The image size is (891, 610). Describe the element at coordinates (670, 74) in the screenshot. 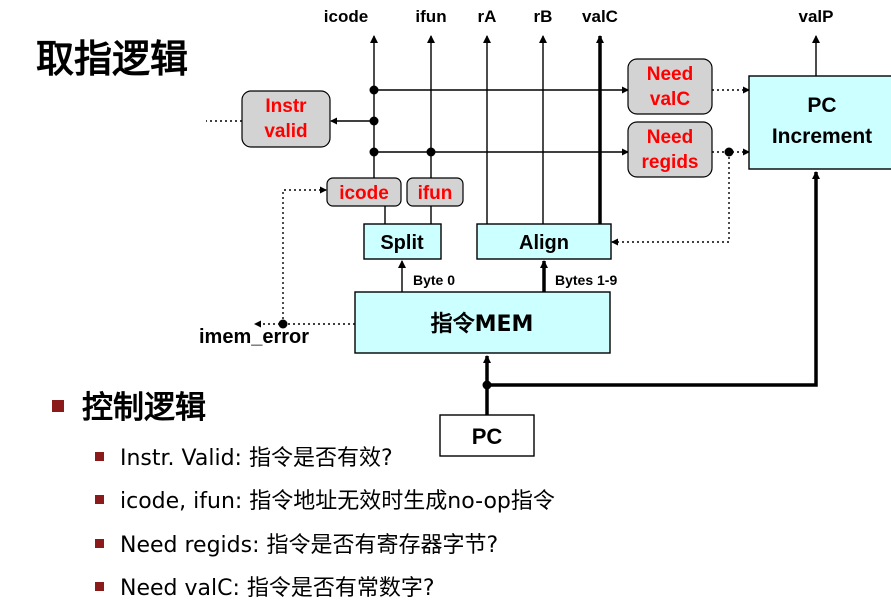

I see `need-valc-line1: Need` at that location.